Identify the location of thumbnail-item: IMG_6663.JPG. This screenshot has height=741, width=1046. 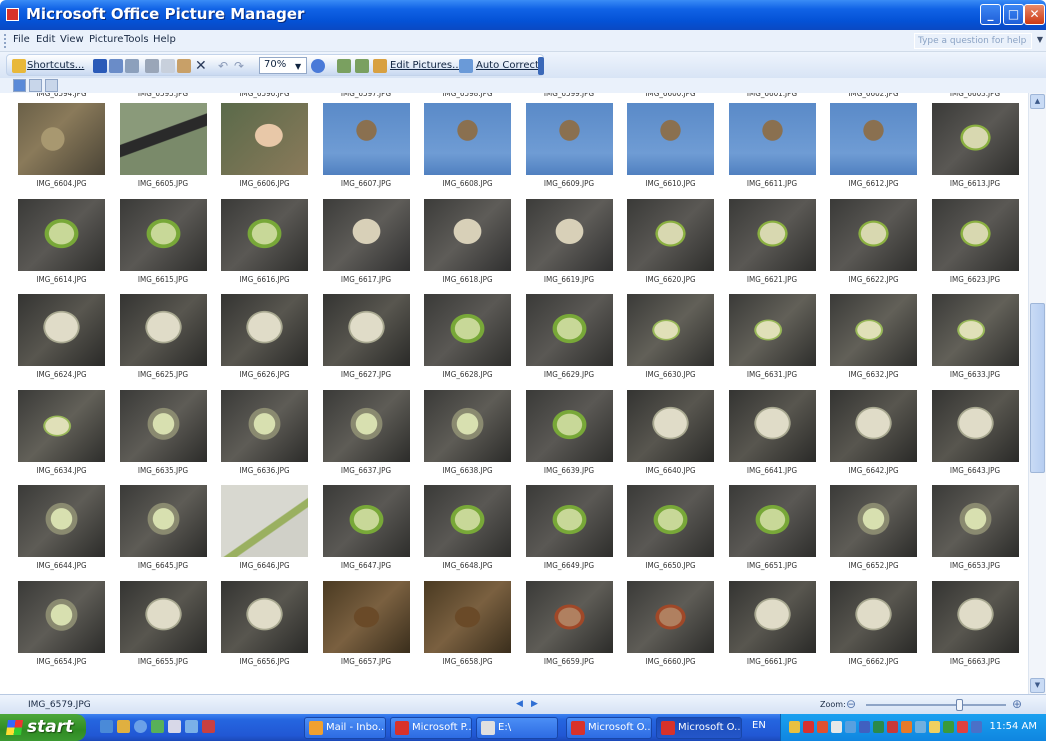
(980, 628).